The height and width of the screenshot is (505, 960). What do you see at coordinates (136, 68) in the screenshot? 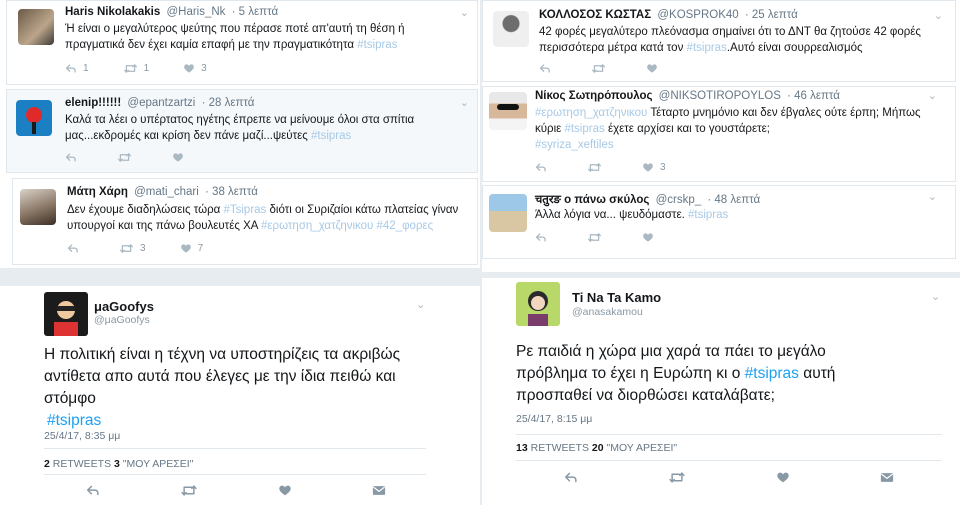
I see `retweet-button: 1` at bounding box center [136, 68].